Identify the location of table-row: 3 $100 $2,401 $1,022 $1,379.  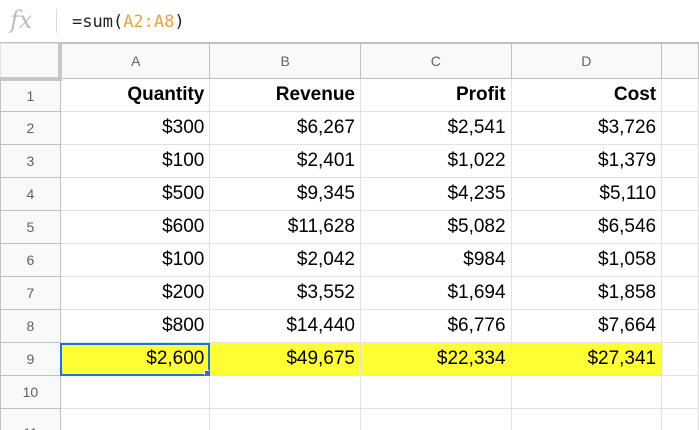
(349, 161).